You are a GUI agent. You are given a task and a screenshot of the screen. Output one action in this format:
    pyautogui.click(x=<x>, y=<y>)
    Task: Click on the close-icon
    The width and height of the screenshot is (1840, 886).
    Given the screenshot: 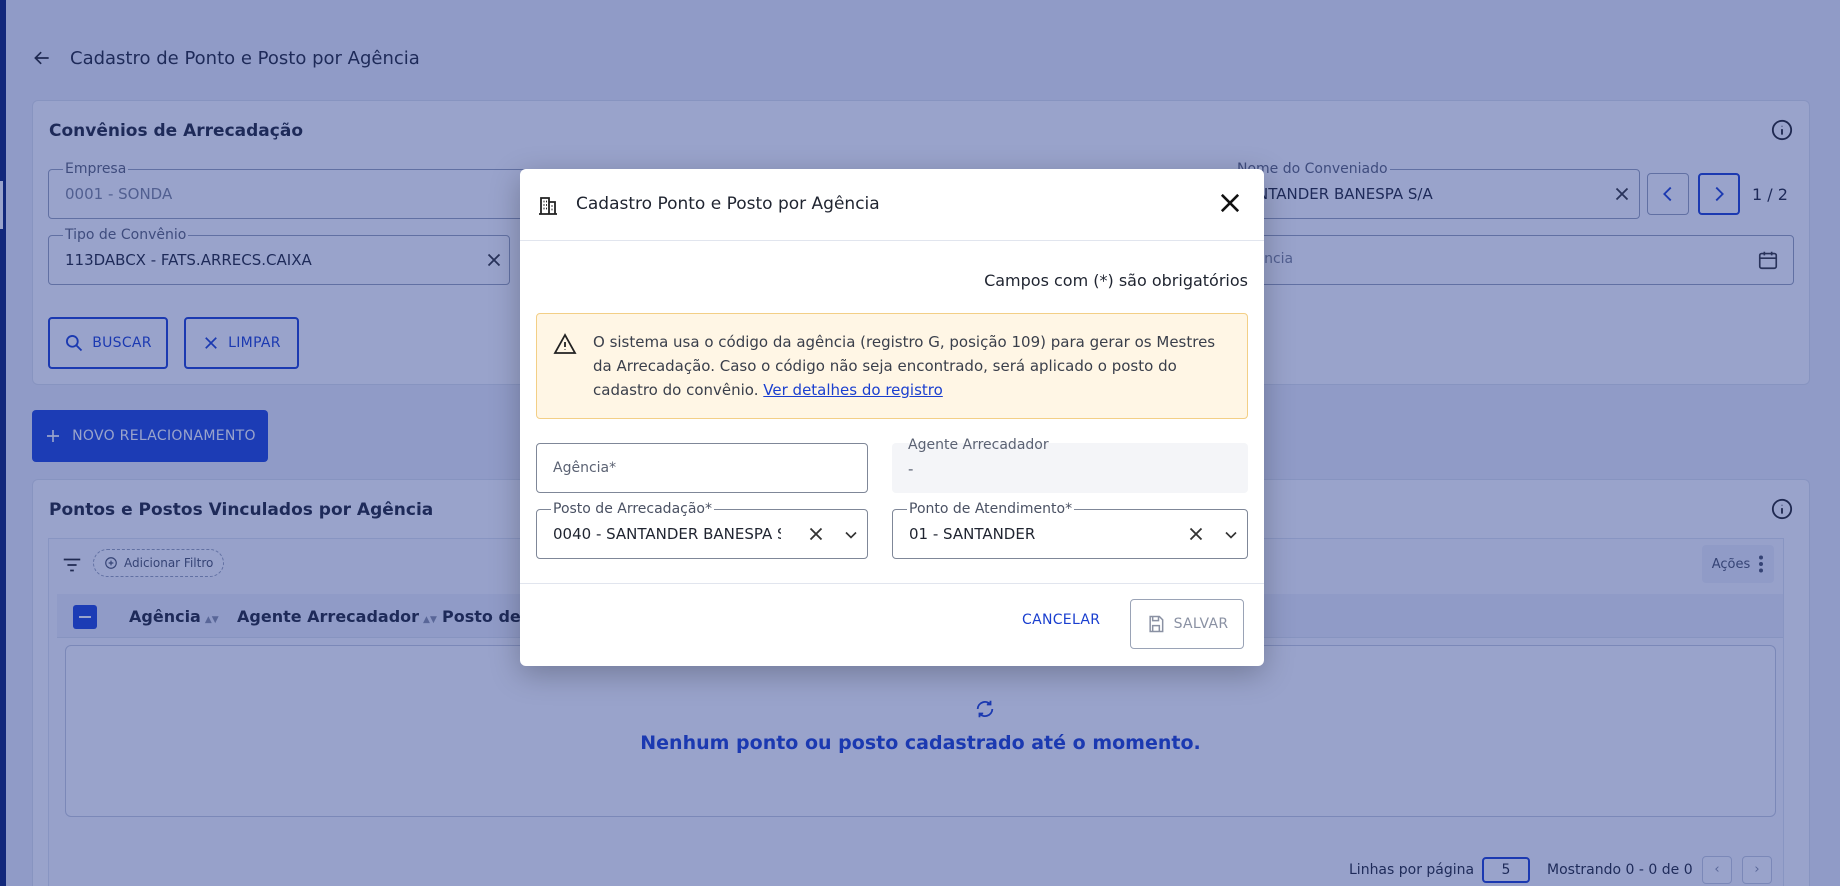 What is the action you would take?
    pyautogui.click(x=1230, y=203)
    